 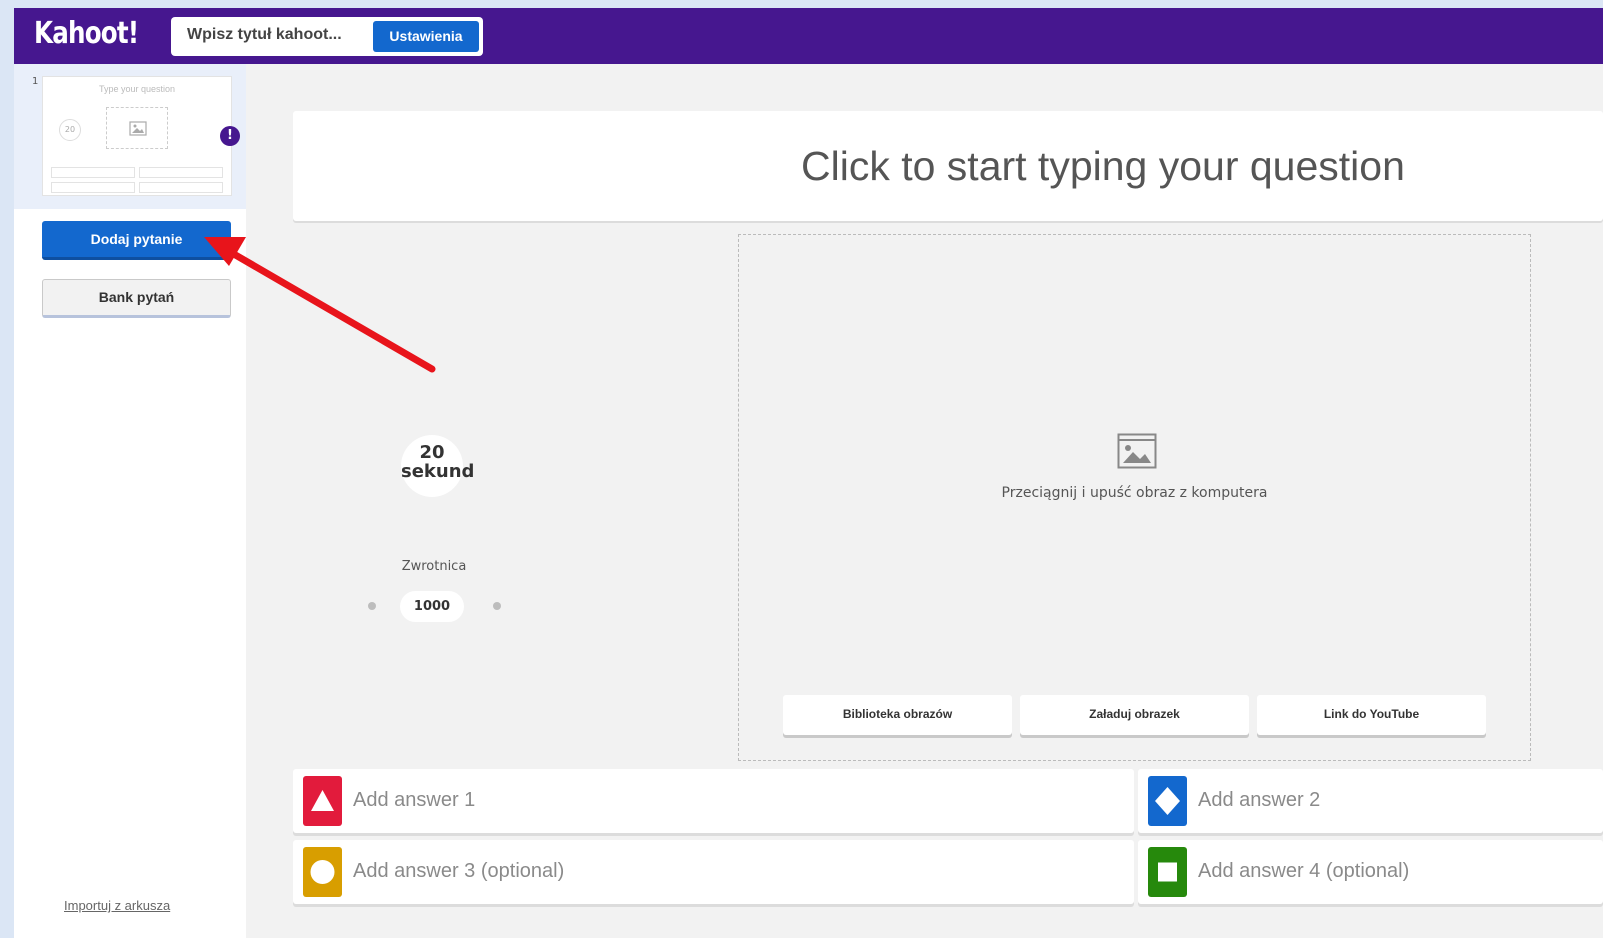 What do you see at coordinates (1103, 166) in the screenshot?
I see `question-placeholder: Click to start typing your question` at bounding box center [1103, 166].